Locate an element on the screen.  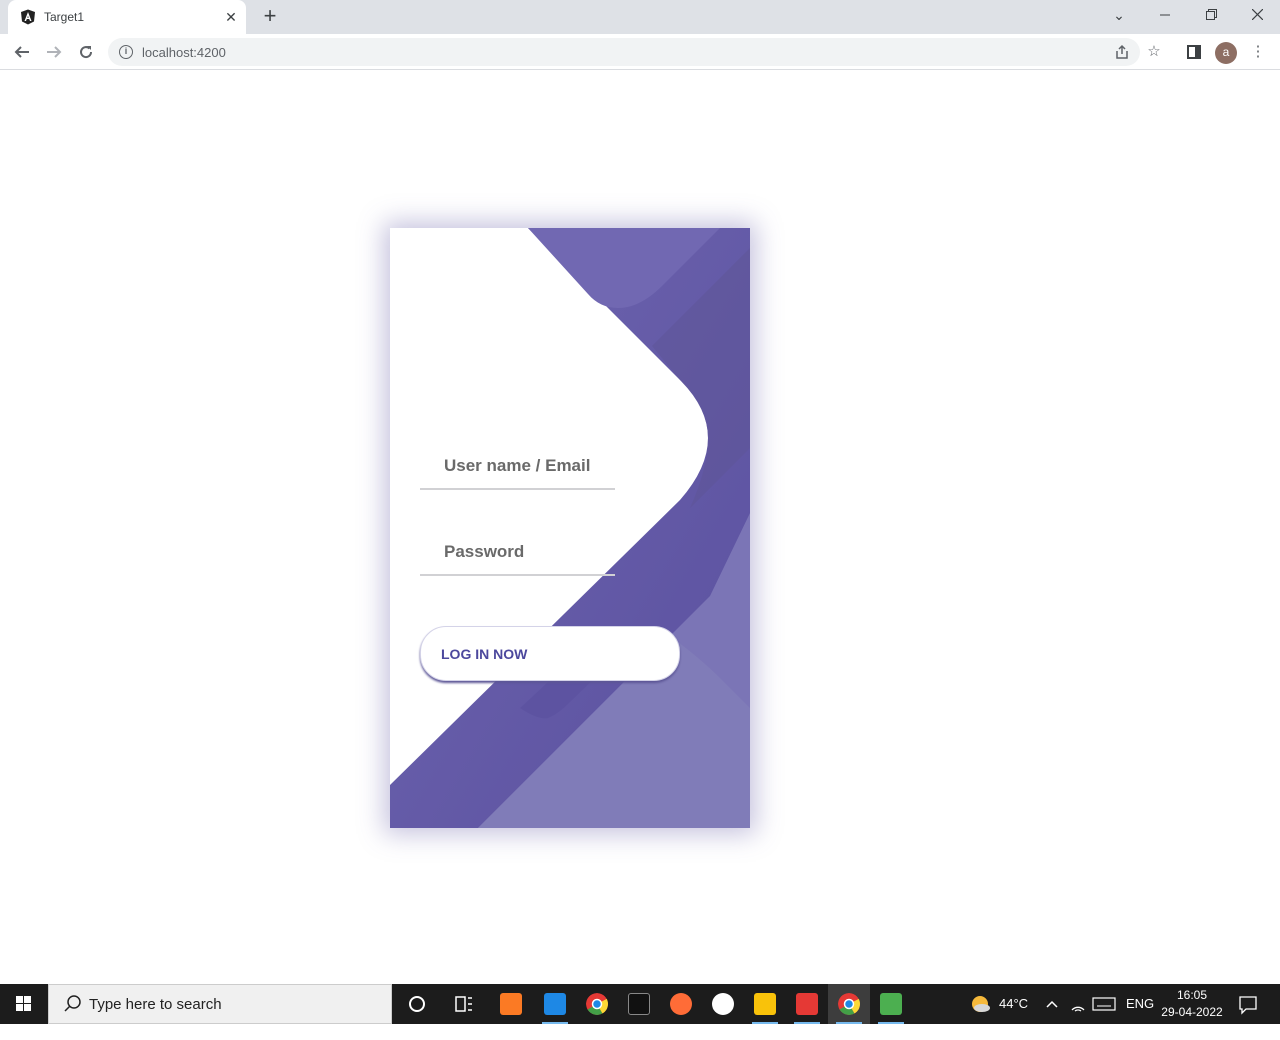
chrome-icon is located at coordinates (597, 1004).